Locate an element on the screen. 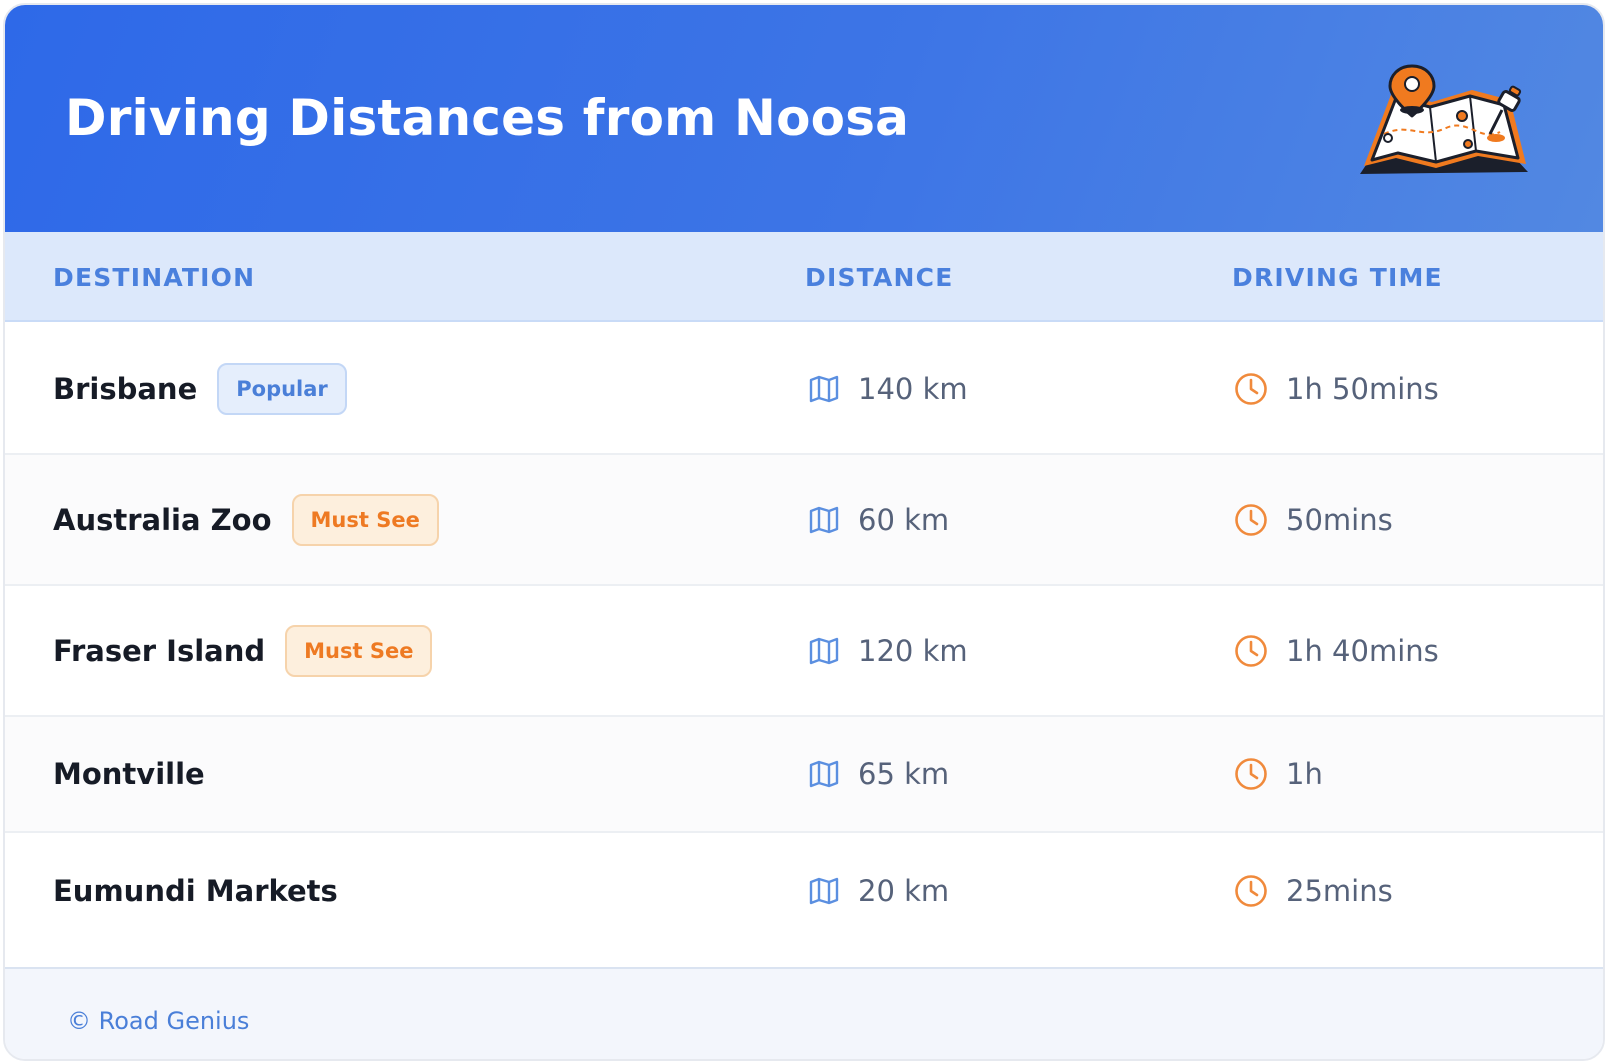  distance-cell: 20 km is located at coordinates (878, 891).